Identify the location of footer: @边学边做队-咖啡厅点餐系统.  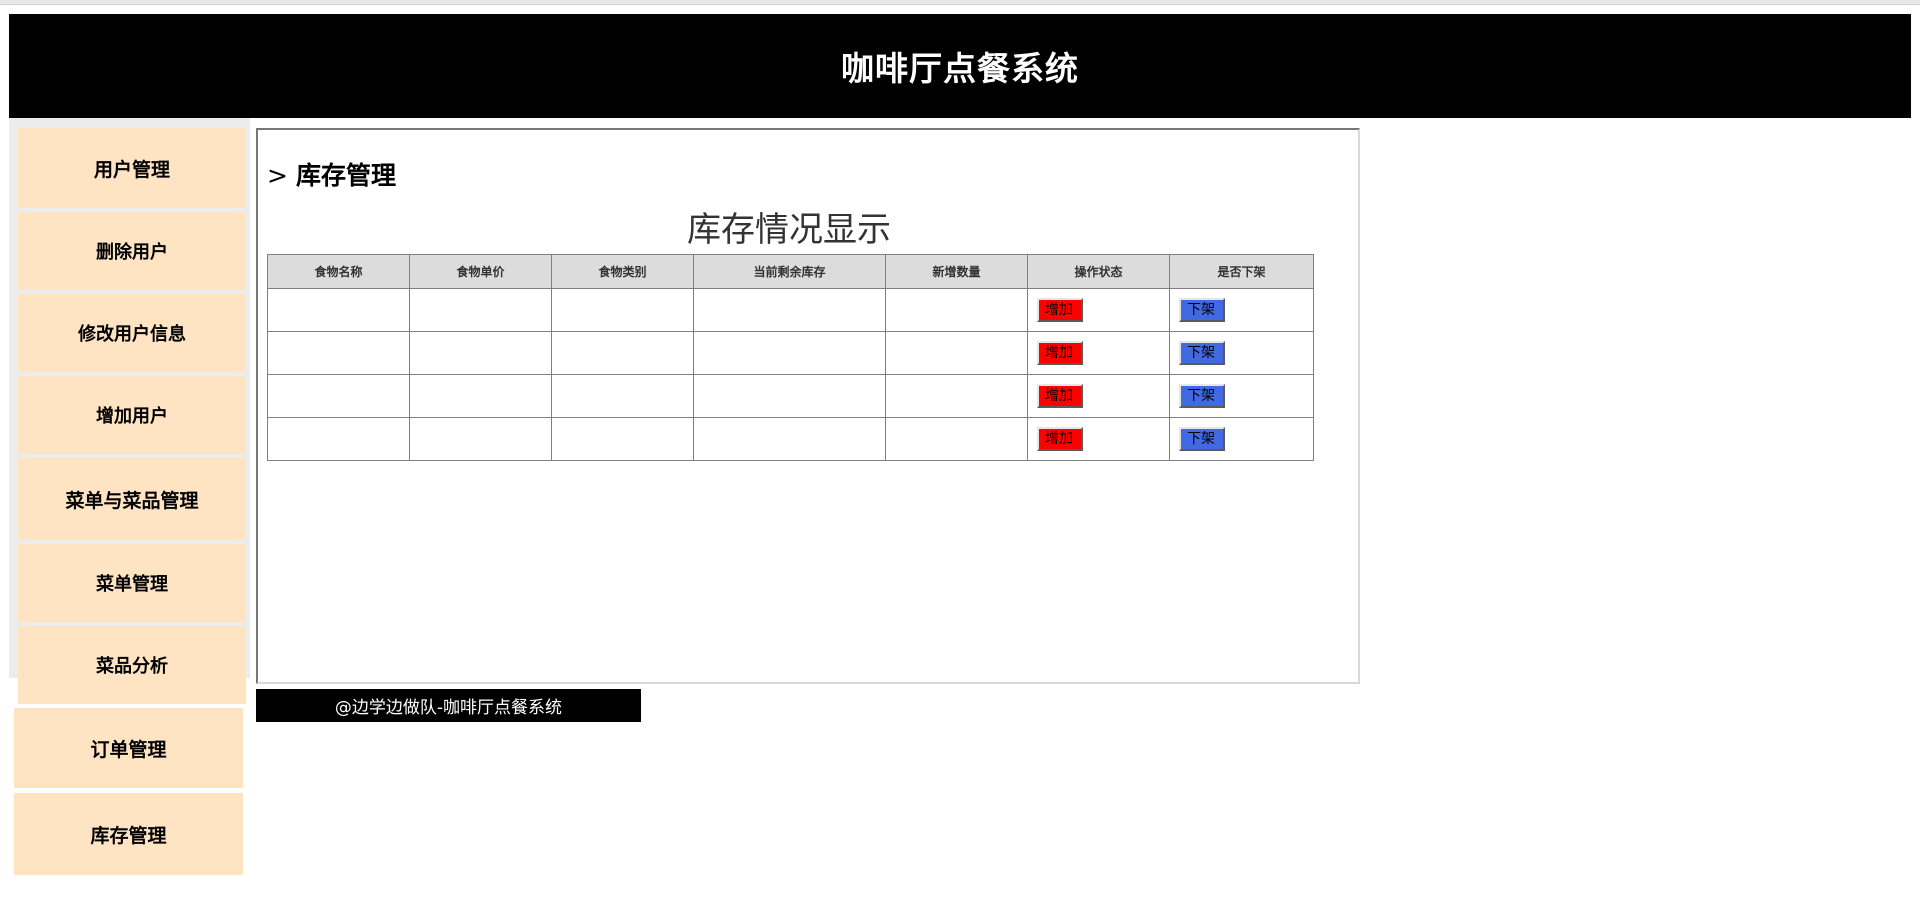
(448, 705).